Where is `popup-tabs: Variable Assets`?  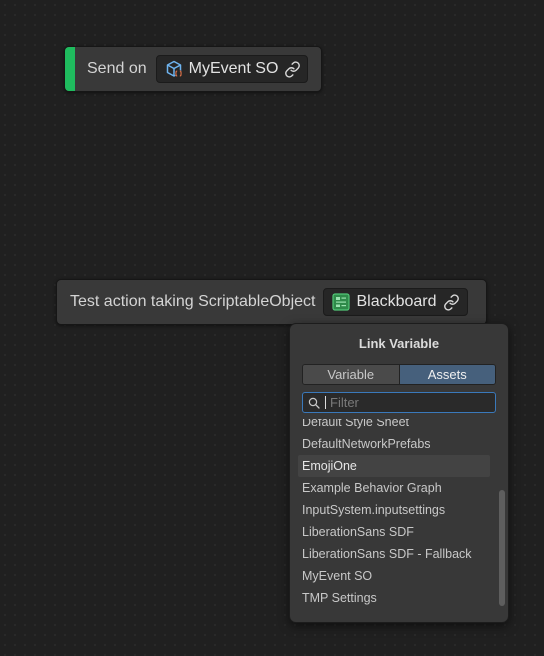
popup-tabs: Variable Assets is located at coordinates (399, 374).